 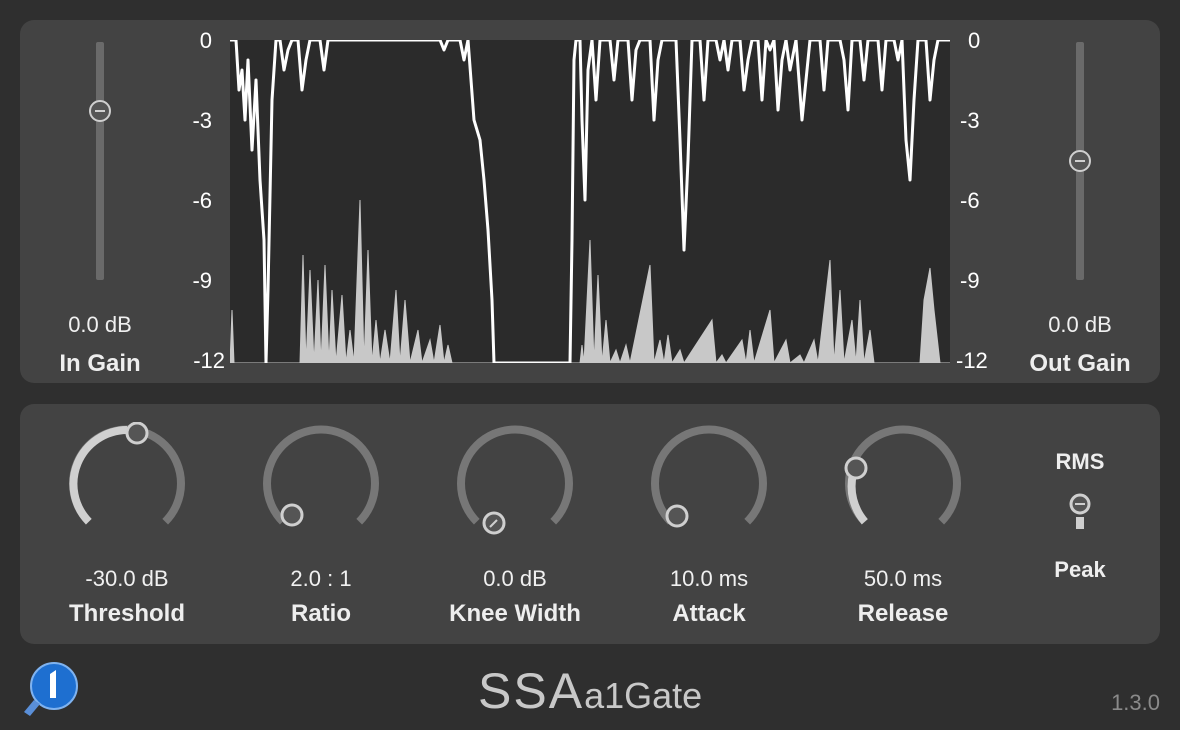 I want to click on rms-label: RMS, so click(x=1080, y=461).